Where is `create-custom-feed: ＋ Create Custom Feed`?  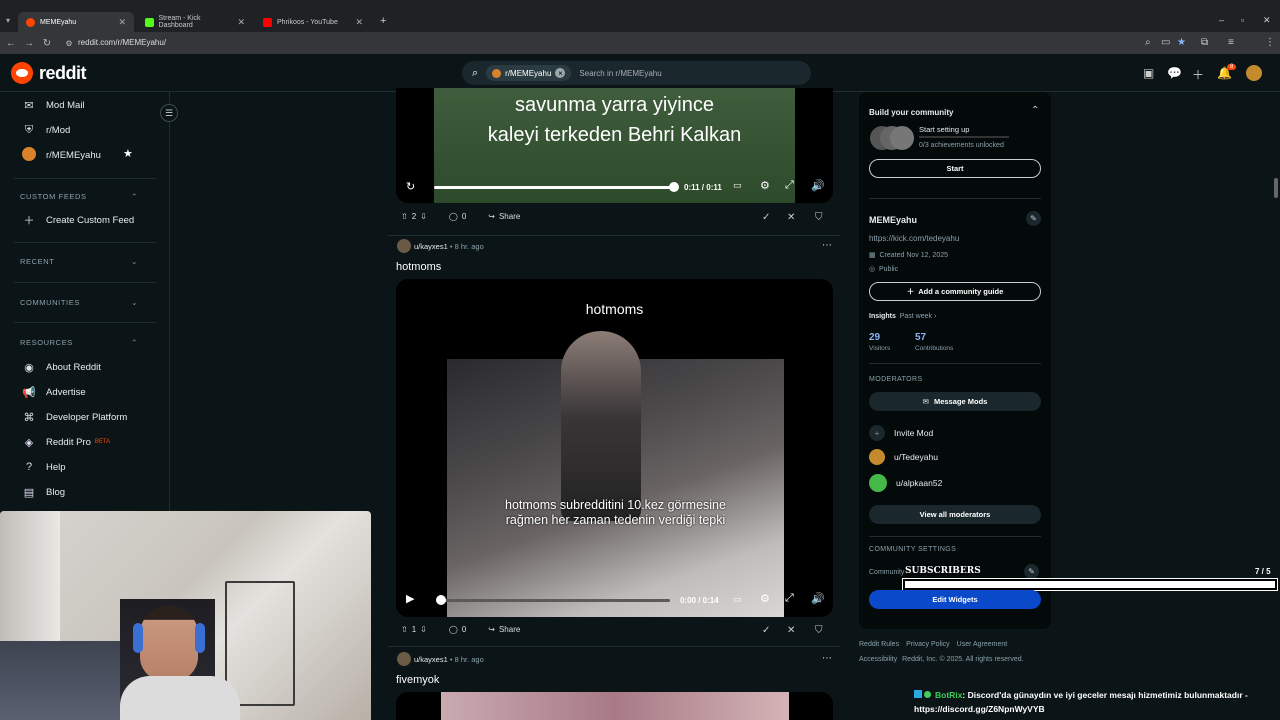 create-custom-feed: ＋ Create Custom Feed is located at coordinates (78, 220).